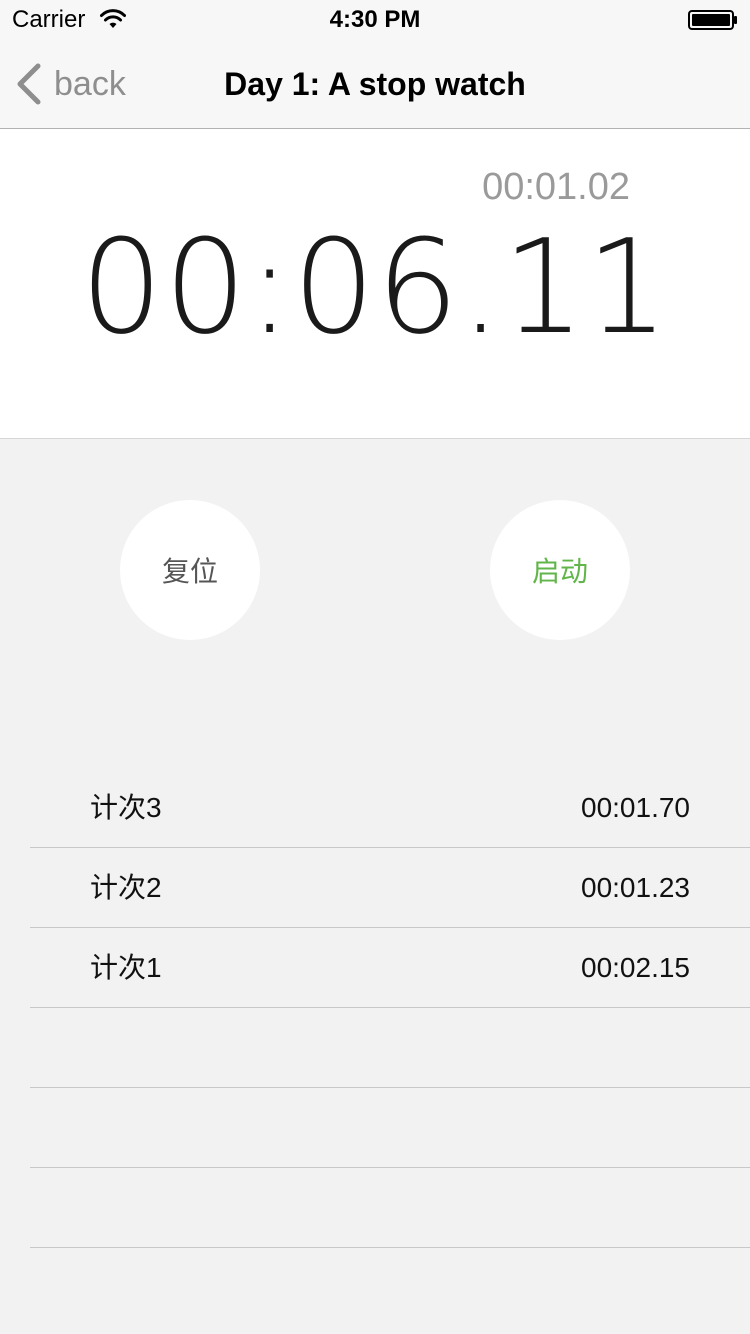 The height and width of the screenshot is (1334, 750). What do you see at coordinates (635, 887) in the screenshot?
I see `lap-time: 00:01.23` at bounding box center [635, 887].